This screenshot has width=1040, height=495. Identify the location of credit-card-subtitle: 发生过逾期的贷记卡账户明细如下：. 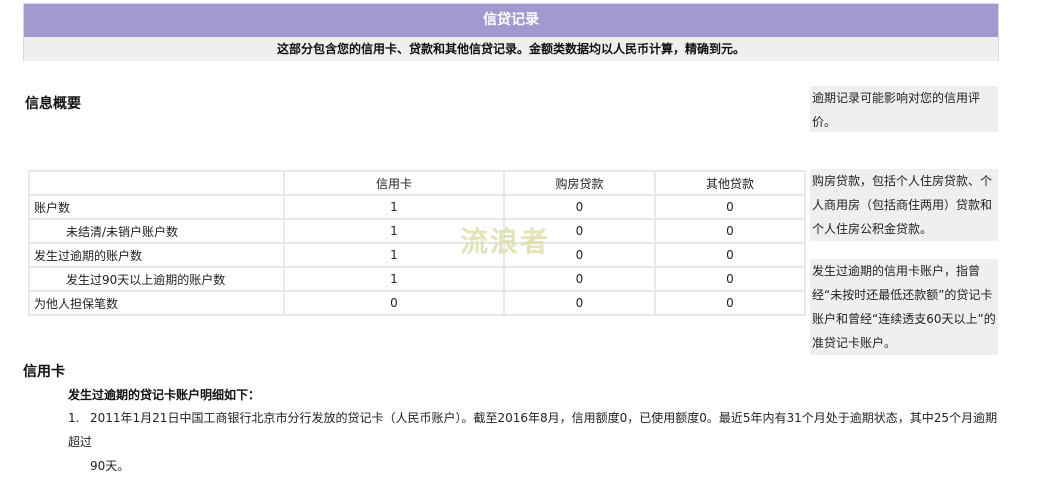
(164, 395).